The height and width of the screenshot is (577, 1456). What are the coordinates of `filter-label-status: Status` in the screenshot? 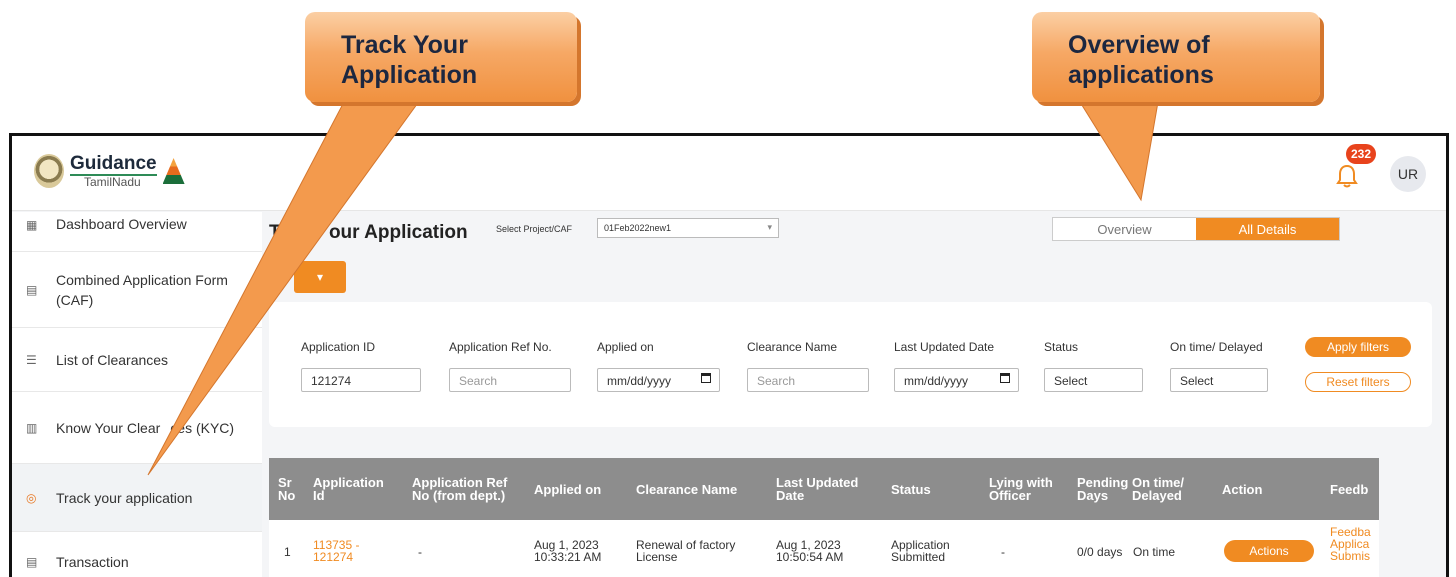 It's located at (1061, 347).